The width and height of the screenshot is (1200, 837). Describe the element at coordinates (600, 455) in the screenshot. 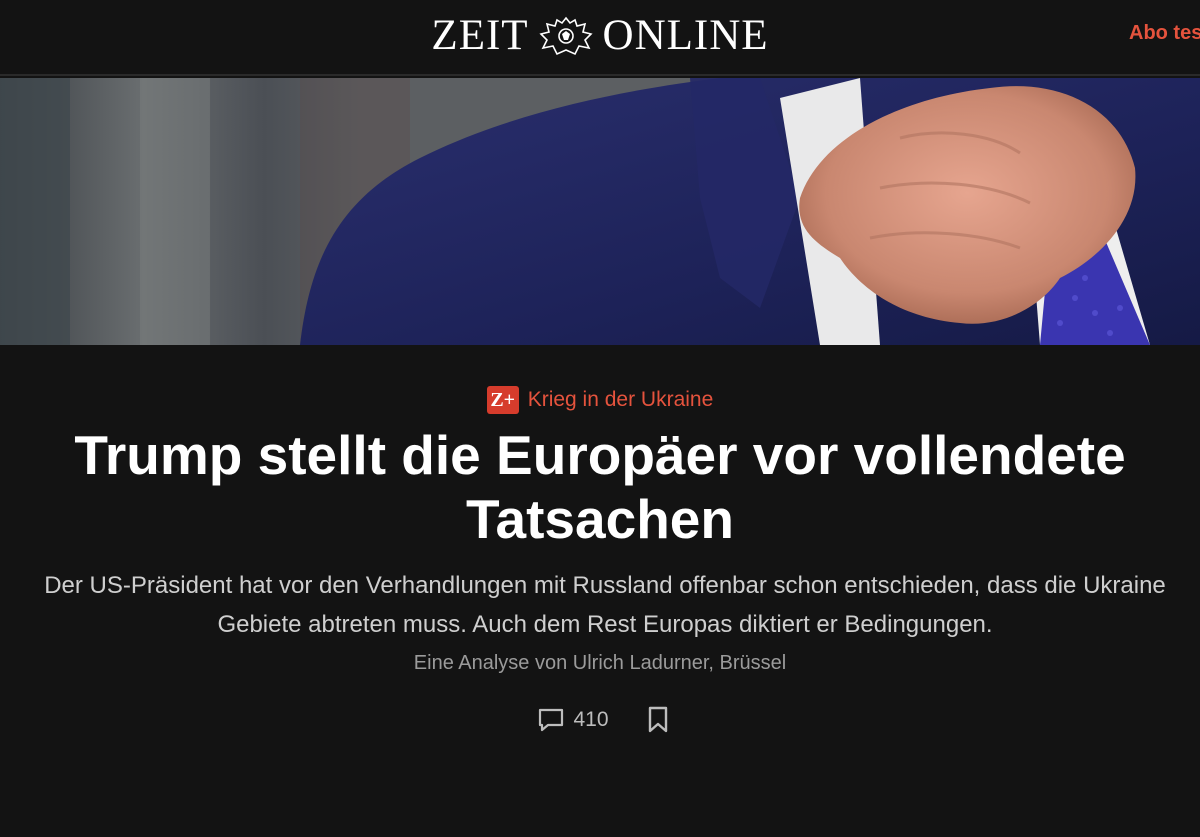

I see `headline-line-1: Trump stellt die Europäer vor vollendete` at that location.